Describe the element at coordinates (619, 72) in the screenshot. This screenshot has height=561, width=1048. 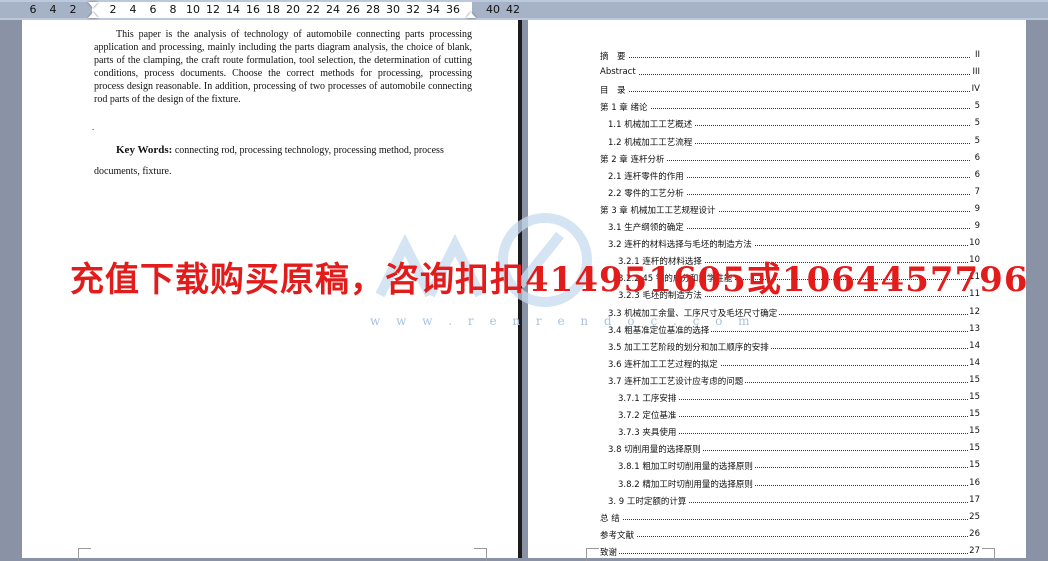
I see `toc-entry-label: Abstract` at that location.